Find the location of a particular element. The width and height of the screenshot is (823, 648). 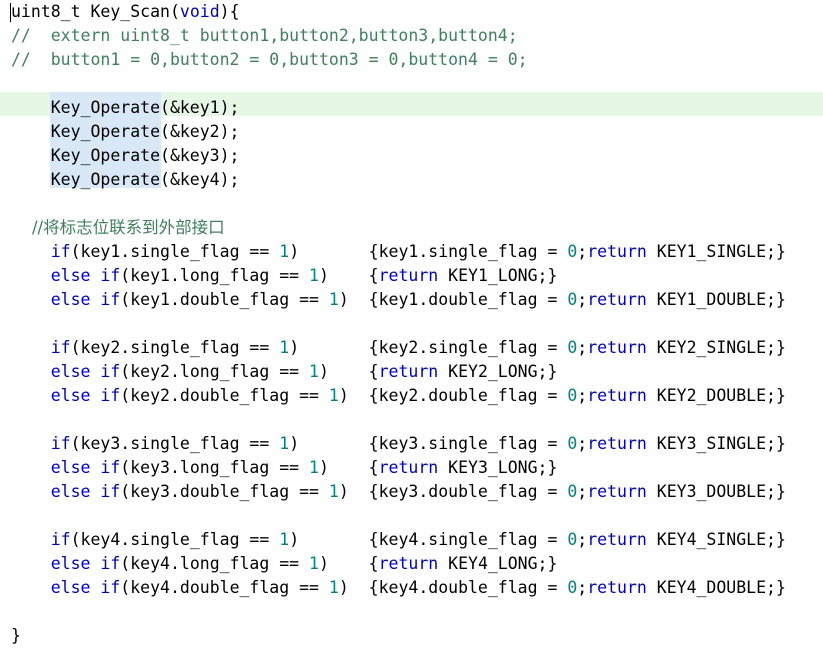

code-token: Key_Operate(&key2); is located at coordinates (125, 131).